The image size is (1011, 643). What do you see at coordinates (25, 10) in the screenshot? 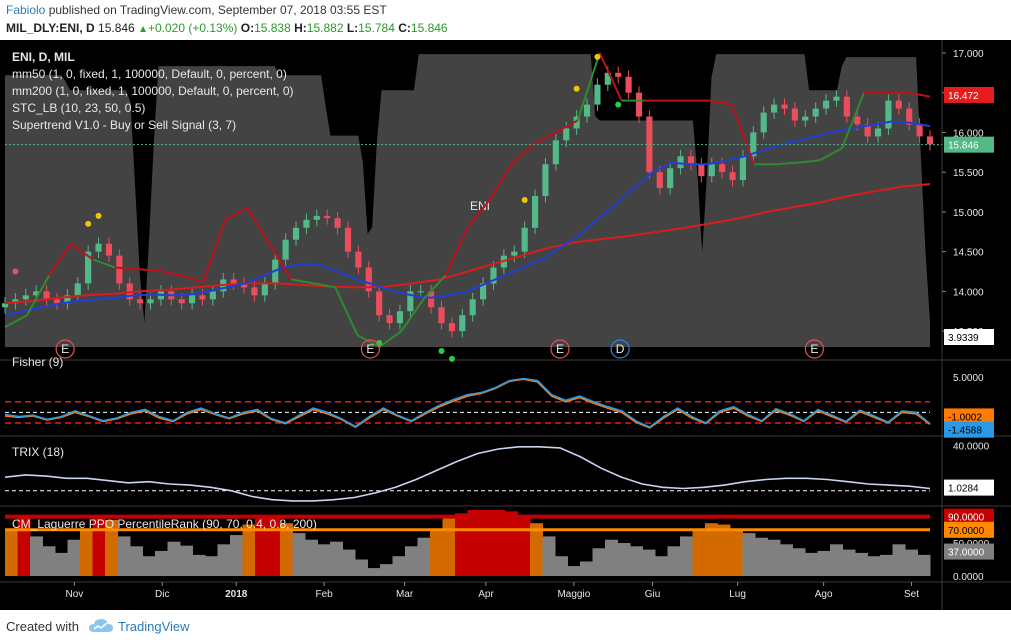
I see `author-link: Fabiolo` at bounding box center [25, 10].